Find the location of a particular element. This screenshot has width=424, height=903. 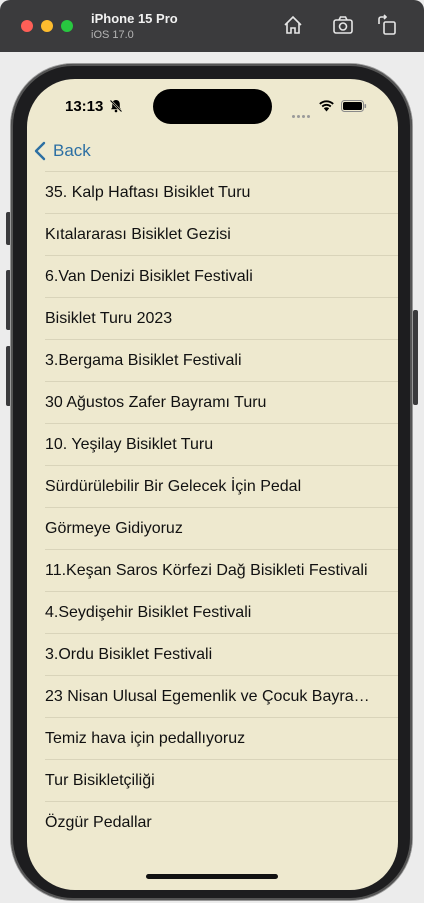

zoom-window-button is located at coordinates (67, 26).